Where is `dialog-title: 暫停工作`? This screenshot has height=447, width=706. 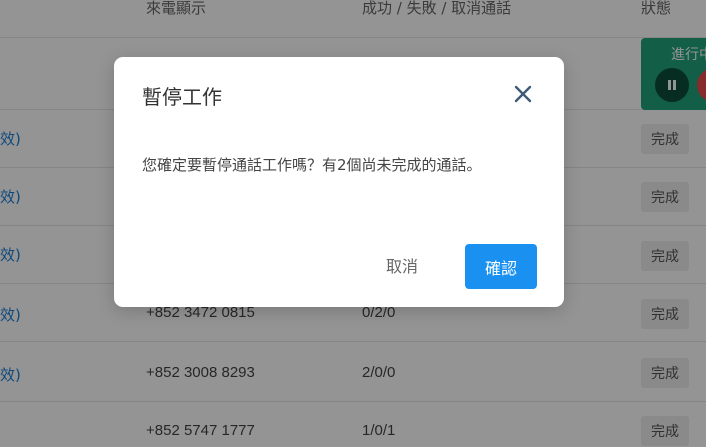 dialog-title: 暫停工作 is located at coordinates (182, 97).